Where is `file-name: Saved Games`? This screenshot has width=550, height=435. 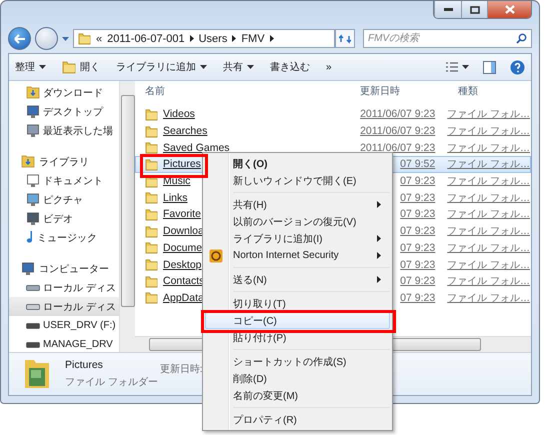 file-name: Saved Games is located at coordinates (196, 148).